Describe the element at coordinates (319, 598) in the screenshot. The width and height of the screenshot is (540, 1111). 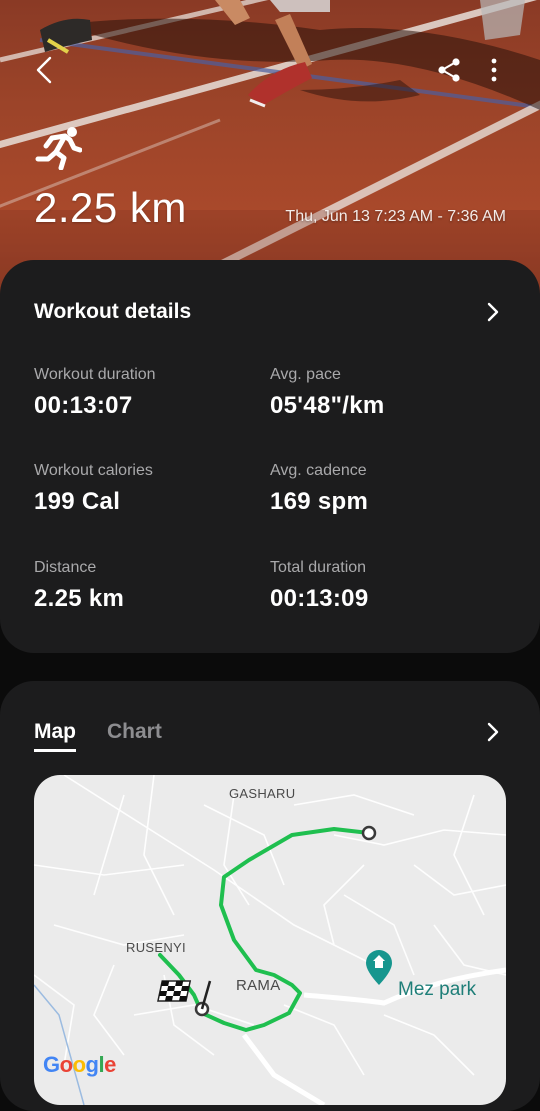
I see `stat-value: 00:13:09` at that location.